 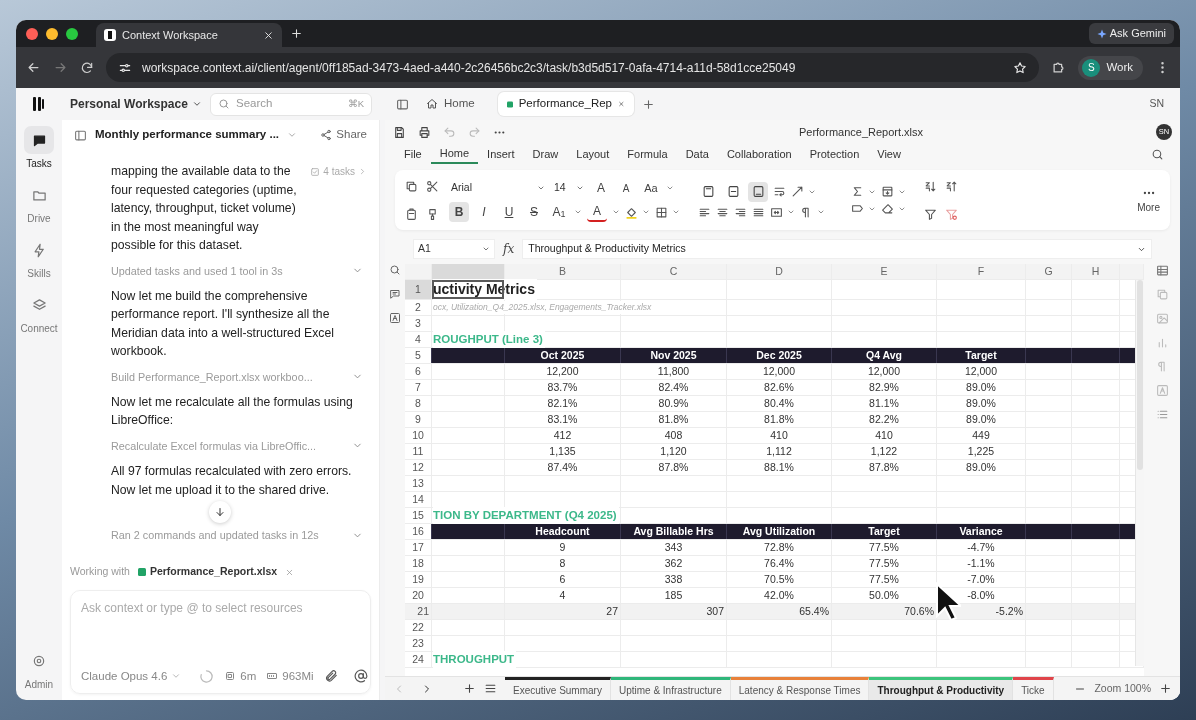 I want to click on row-number: 20, so click(x=418, y=595).